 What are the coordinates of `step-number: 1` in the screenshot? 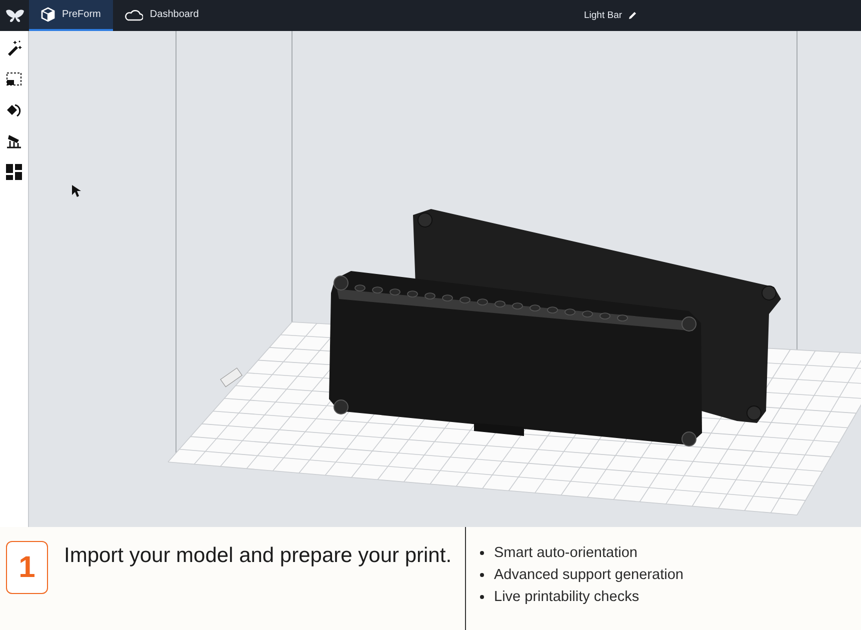 It's located at (27, 567).